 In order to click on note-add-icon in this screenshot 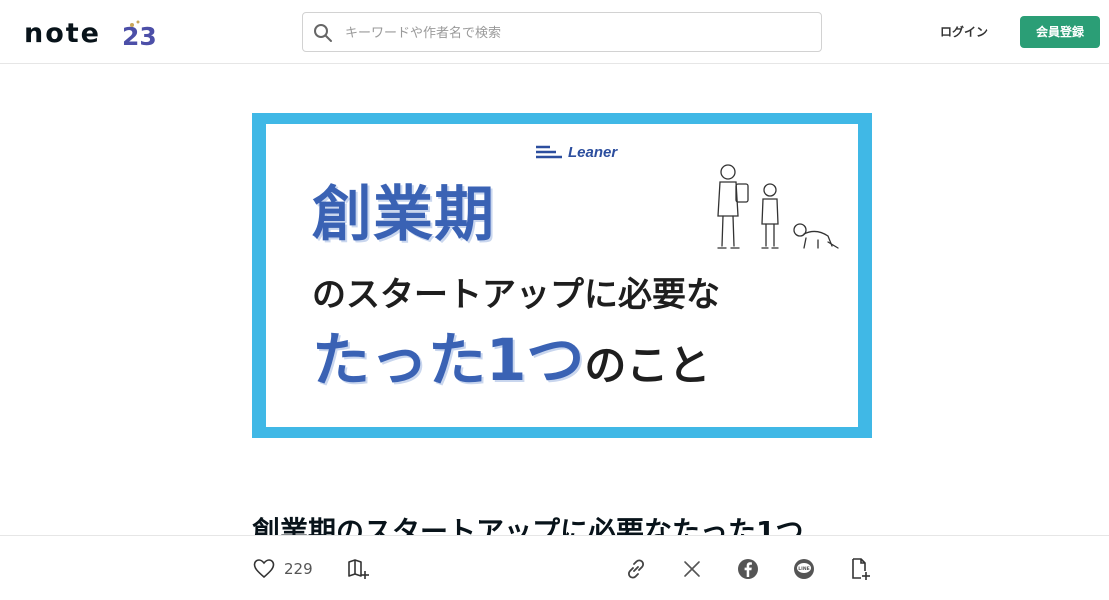, I will do `click(861, 569)`.